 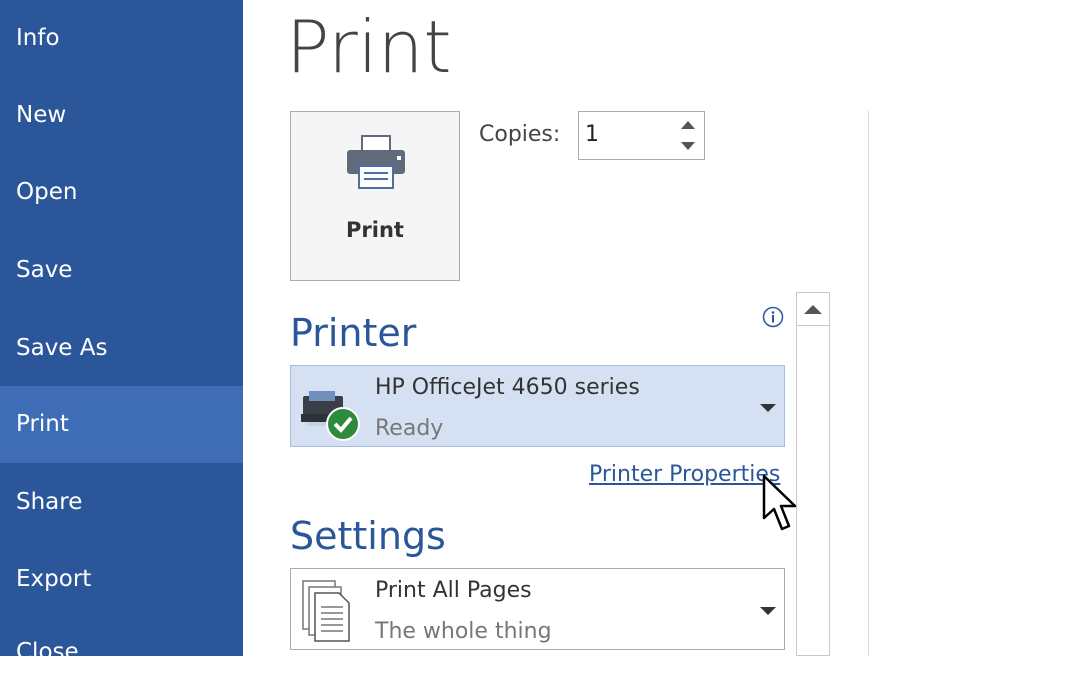 What do you see at coordinates (507, 387) in the screenshot?
I see `printer-name: HP OfficeJet 4650 series` at bounding box center [507, 387].